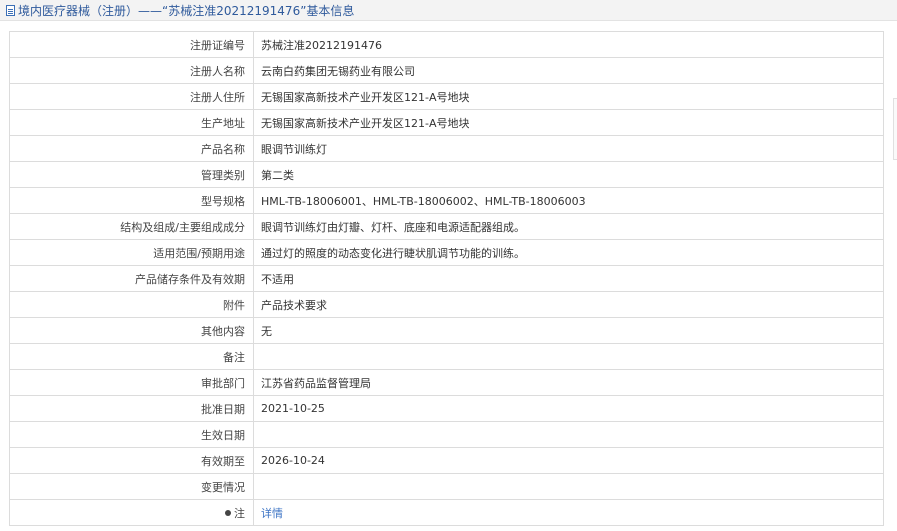  Describe the element at coordinates (131, 200) in the screenshot. I see `row-label: 型号规格` at that location.